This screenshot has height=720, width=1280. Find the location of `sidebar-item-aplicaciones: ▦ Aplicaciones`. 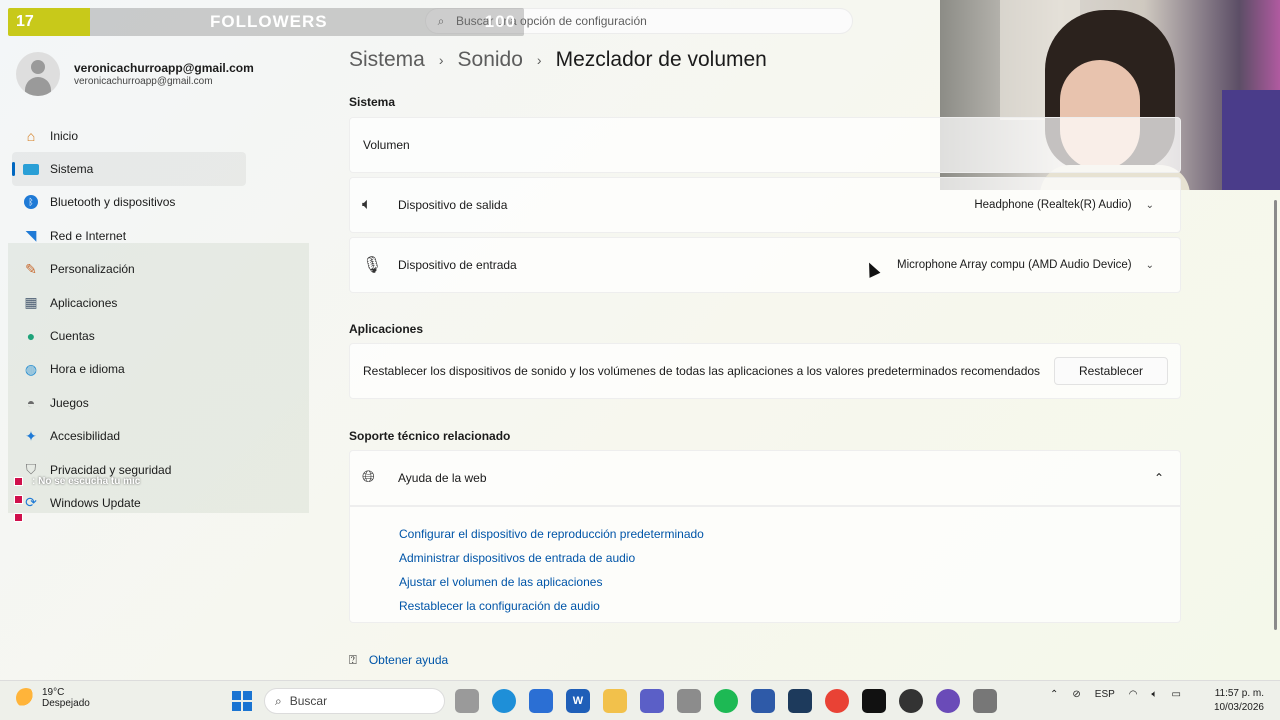

sidebar-item-aplicaciones: ▦ Aplicaciones is located at coordinates (129, 302).